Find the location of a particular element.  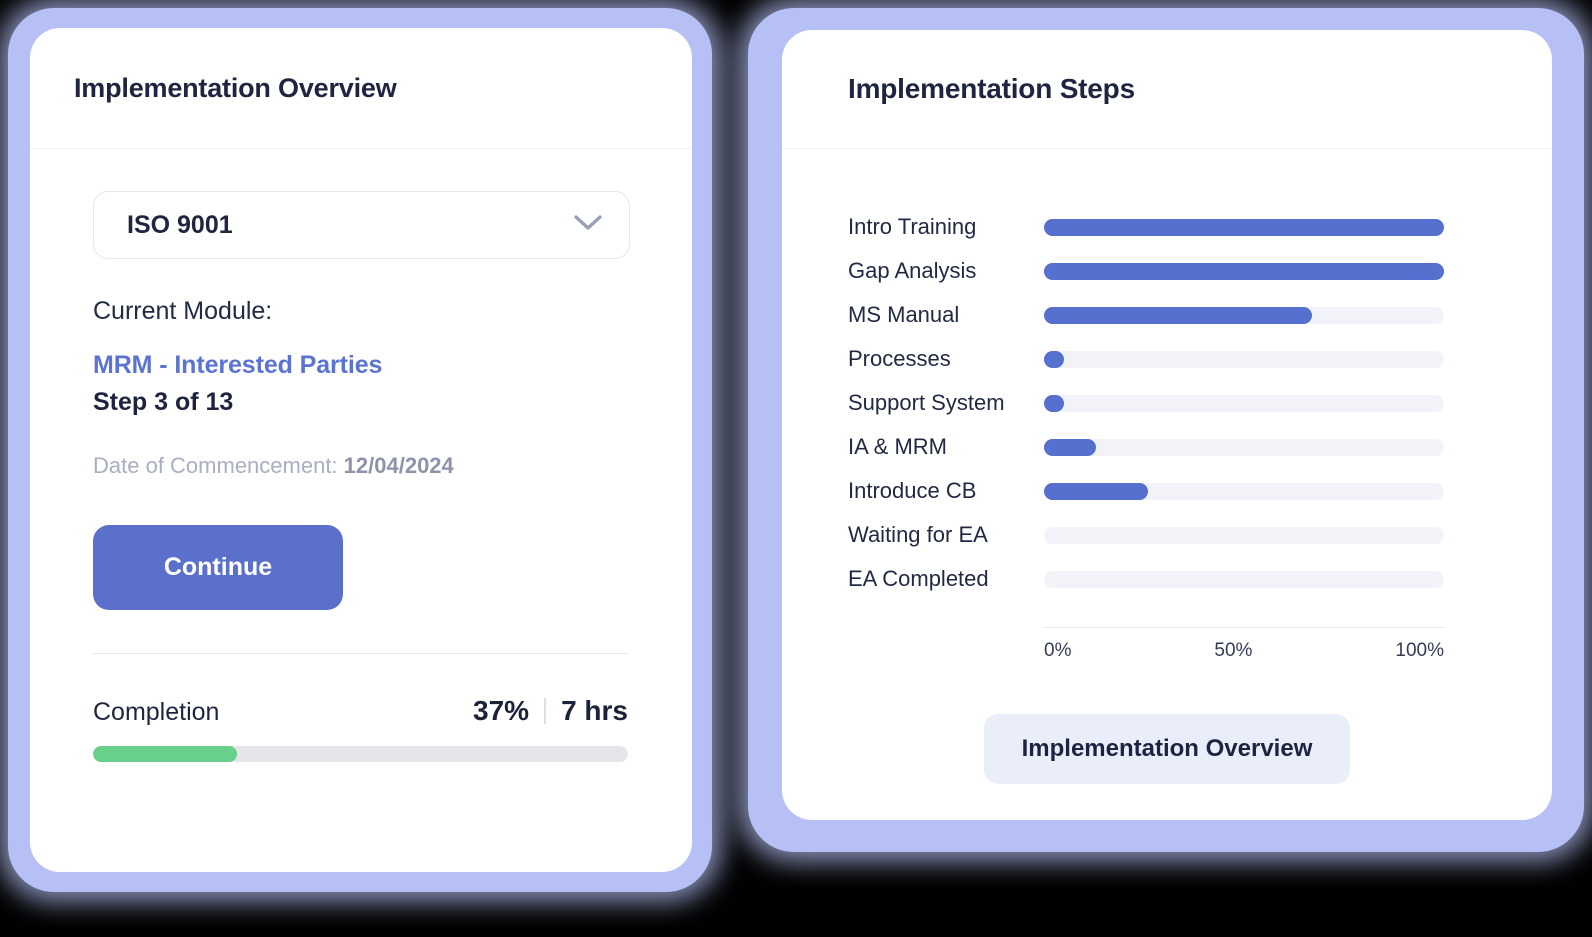

chart-row-label: Support System is located at coordinates (926, 402).